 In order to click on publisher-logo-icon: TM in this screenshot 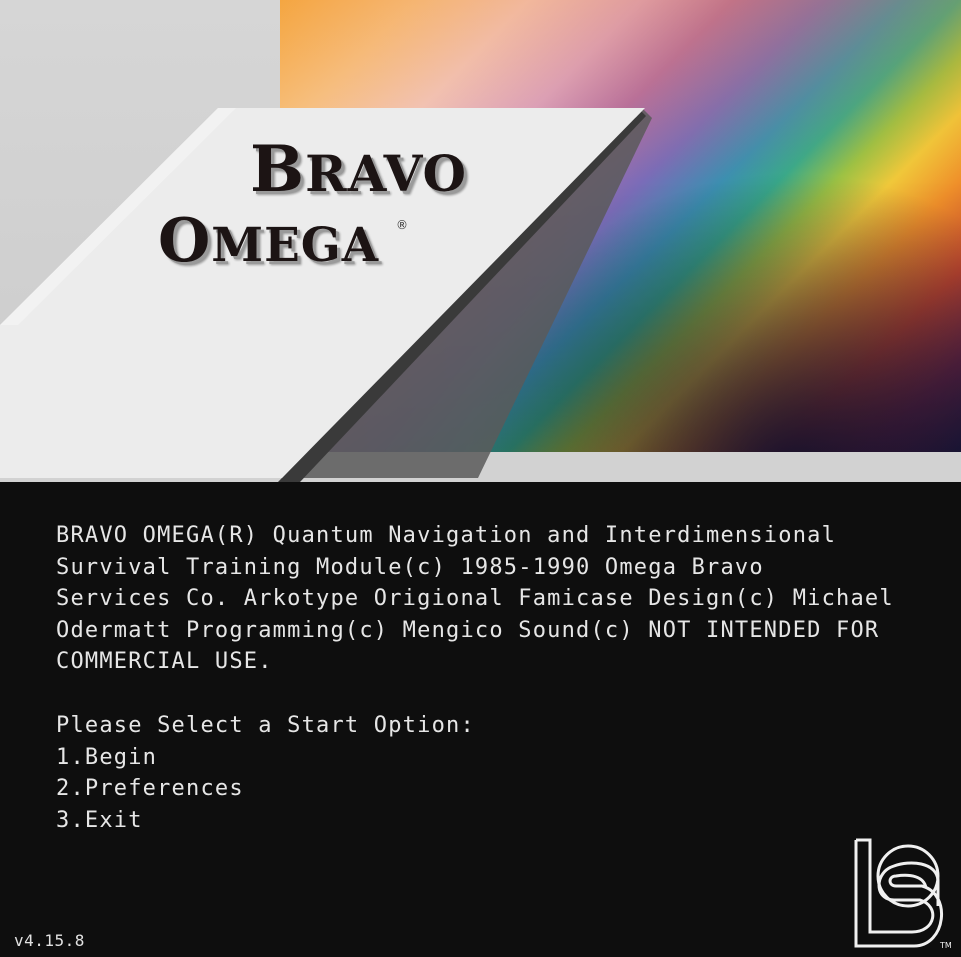, I will do `click(903, 894)`.